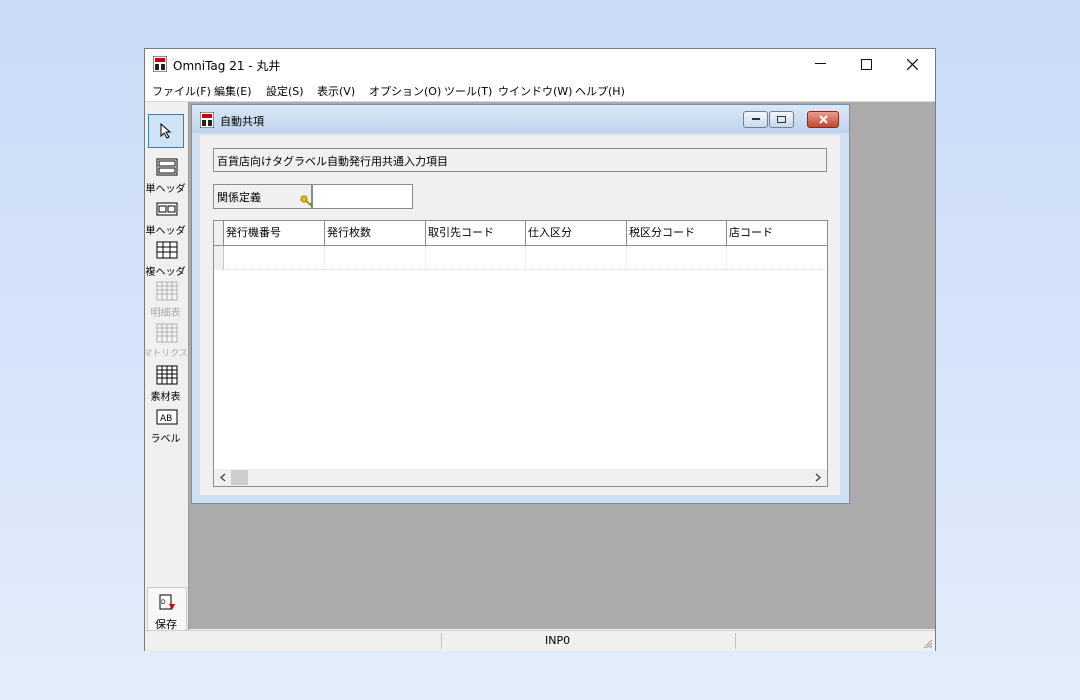 The height and width of the screenshot is (700, 1080). Describe the element at coordinates (558, 640) in the screenshot. I see `status-mode: INP0` at that location.